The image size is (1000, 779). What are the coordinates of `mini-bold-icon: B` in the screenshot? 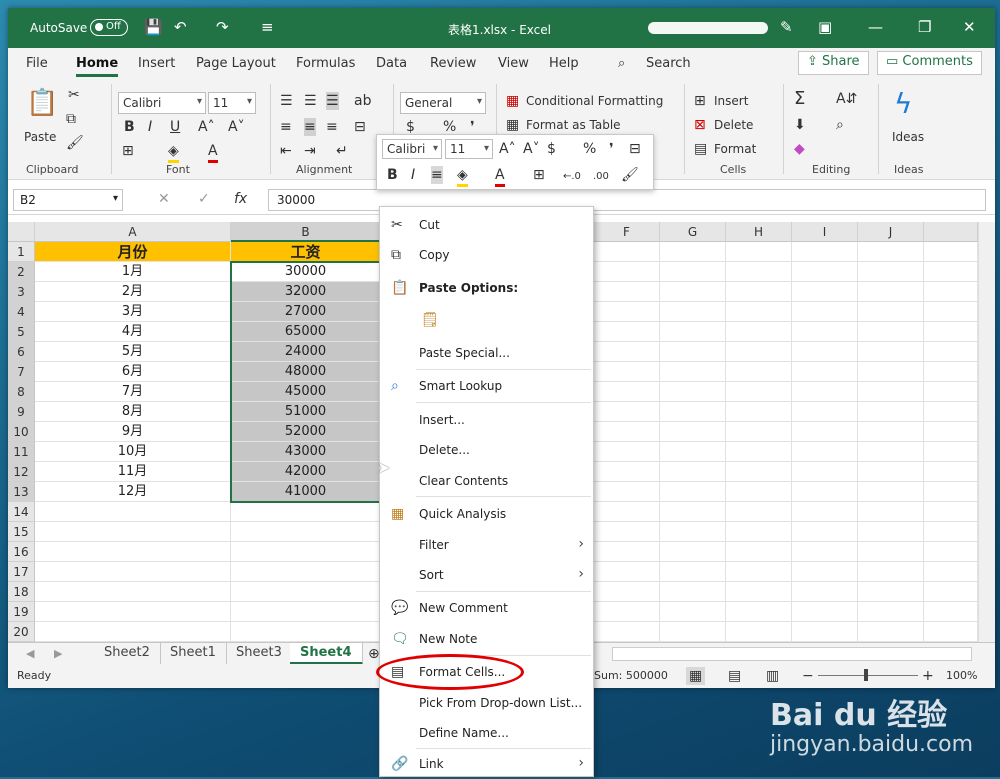 It's located at (392, 175).